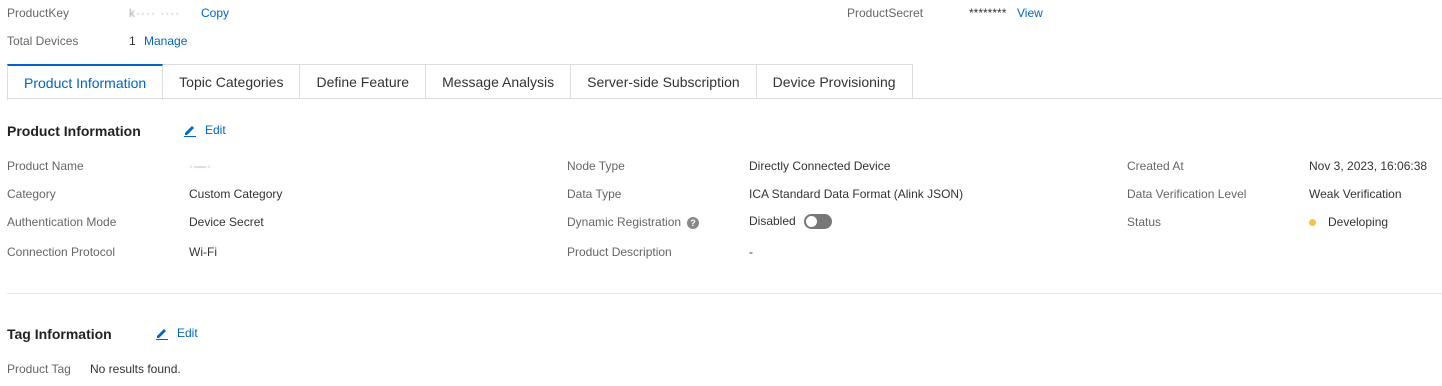  What do you see at coordinates (1030, 13) in the screenshot?
I see `view-product-secret-link: View` at bounding box center [1030, 13].